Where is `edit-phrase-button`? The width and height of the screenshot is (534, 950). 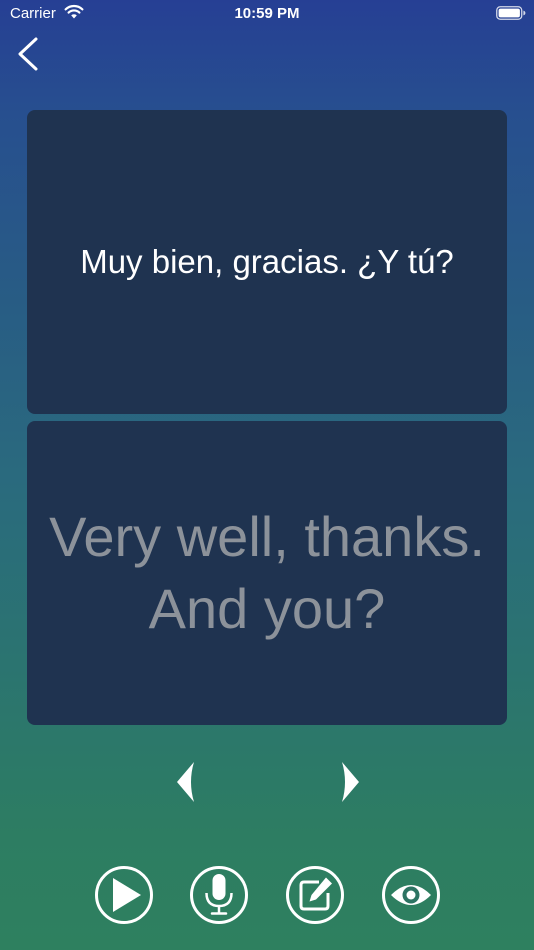
edit-phrase-button is located at coordinates (315, 895).